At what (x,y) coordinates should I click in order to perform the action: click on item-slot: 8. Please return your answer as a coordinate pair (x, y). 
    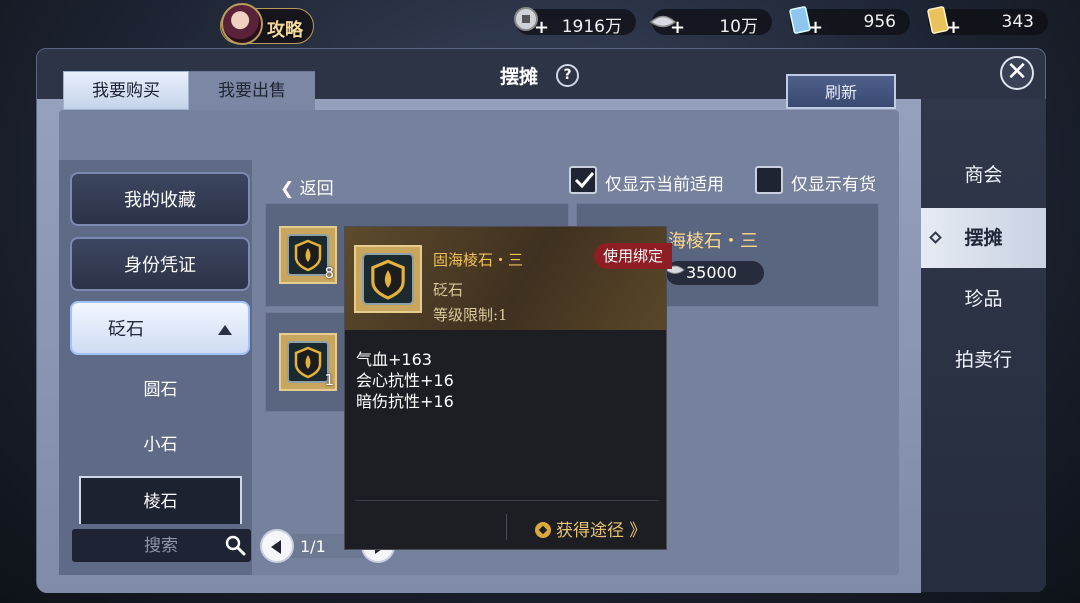
    Looking at the image, I should click on (308, 255).